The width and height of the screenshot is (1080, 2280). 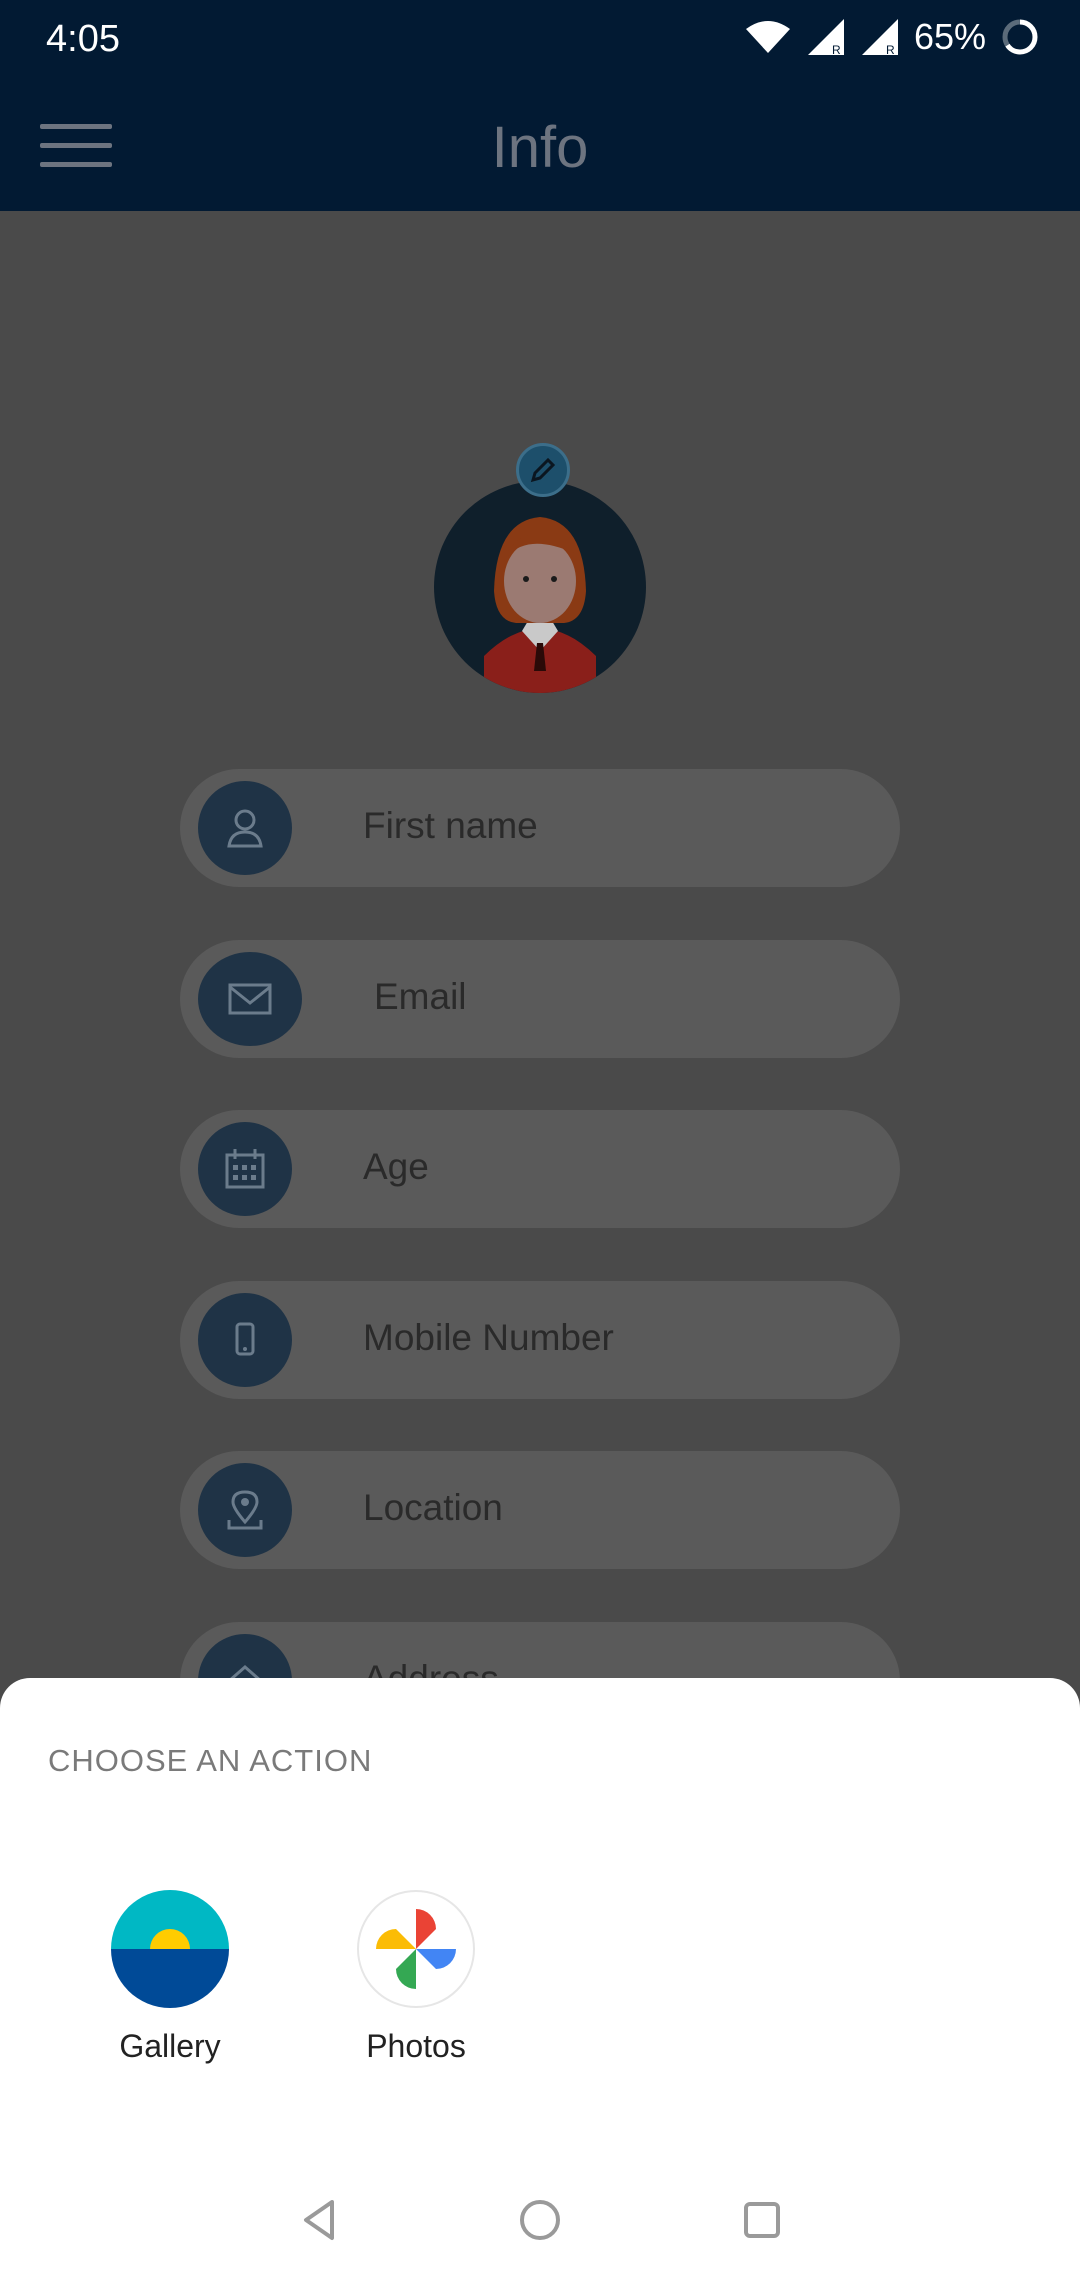 I want to click on location-placeholder: Location, so click(x=433, y=1507).